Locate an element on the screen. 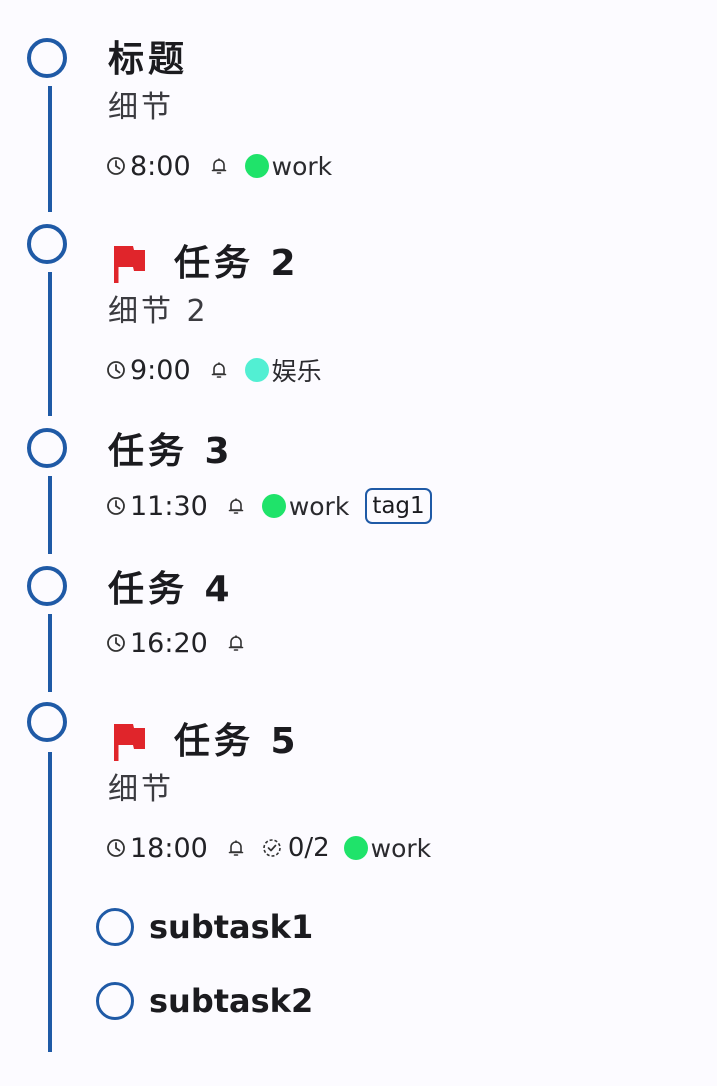 Image resolution: width=717 pixels, height=1086 pixels. subtask-label: subtask1 is located at coordinates (231, 927).